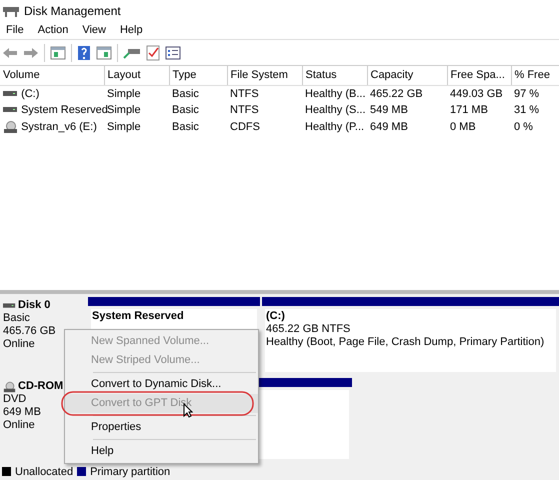  I want to click on legend-label: Primary partition, so click(130, 472).